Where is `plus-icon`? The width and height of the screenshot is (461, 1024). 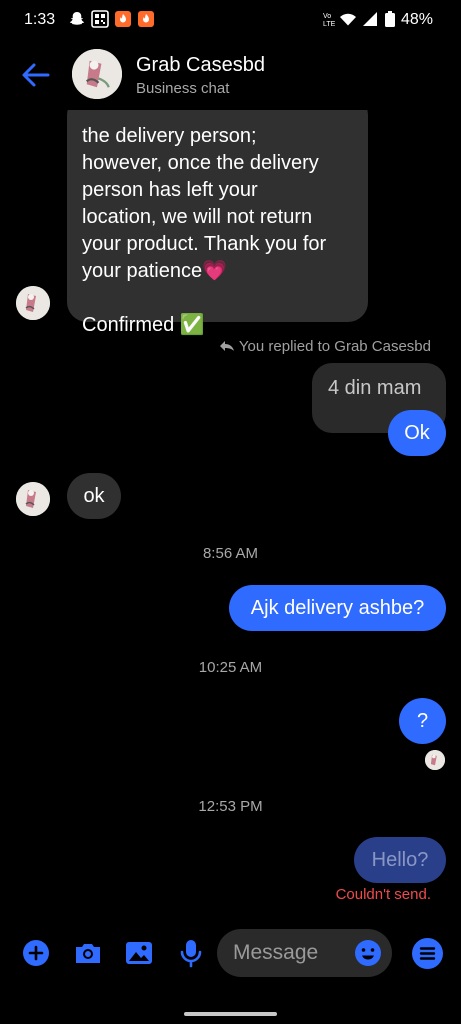 plus-icon is located at coordinates (36, 953).